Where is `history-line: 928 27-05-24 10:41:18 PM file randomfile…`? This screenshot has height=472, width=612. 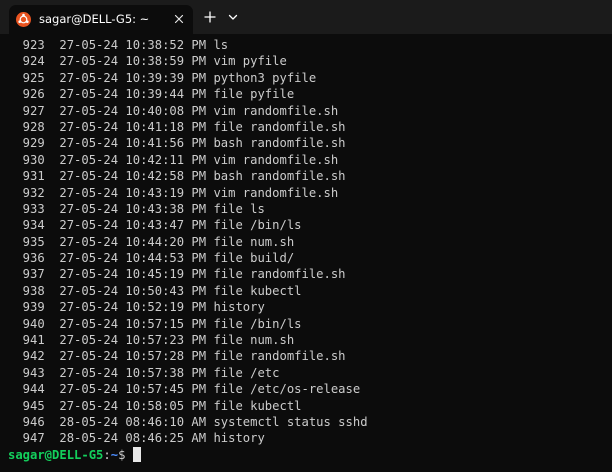 history-line: 928 27-05-24 10:41:18 PM file randomfile… is located at coordinates (177, 126).